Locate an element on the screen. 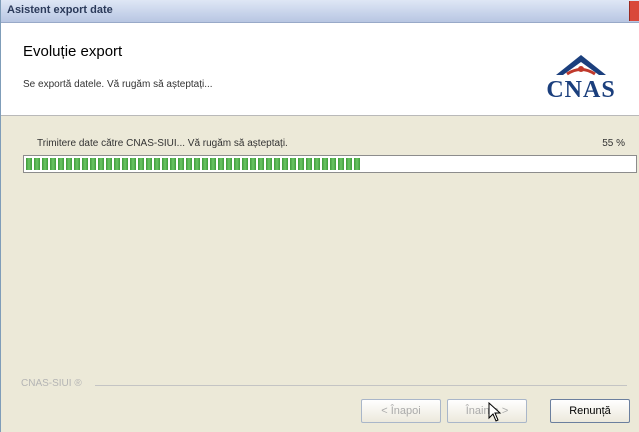 The width and height of the screenshot is (639, 432). cnas-logo: CNAS is located at coordinates (581, 81).